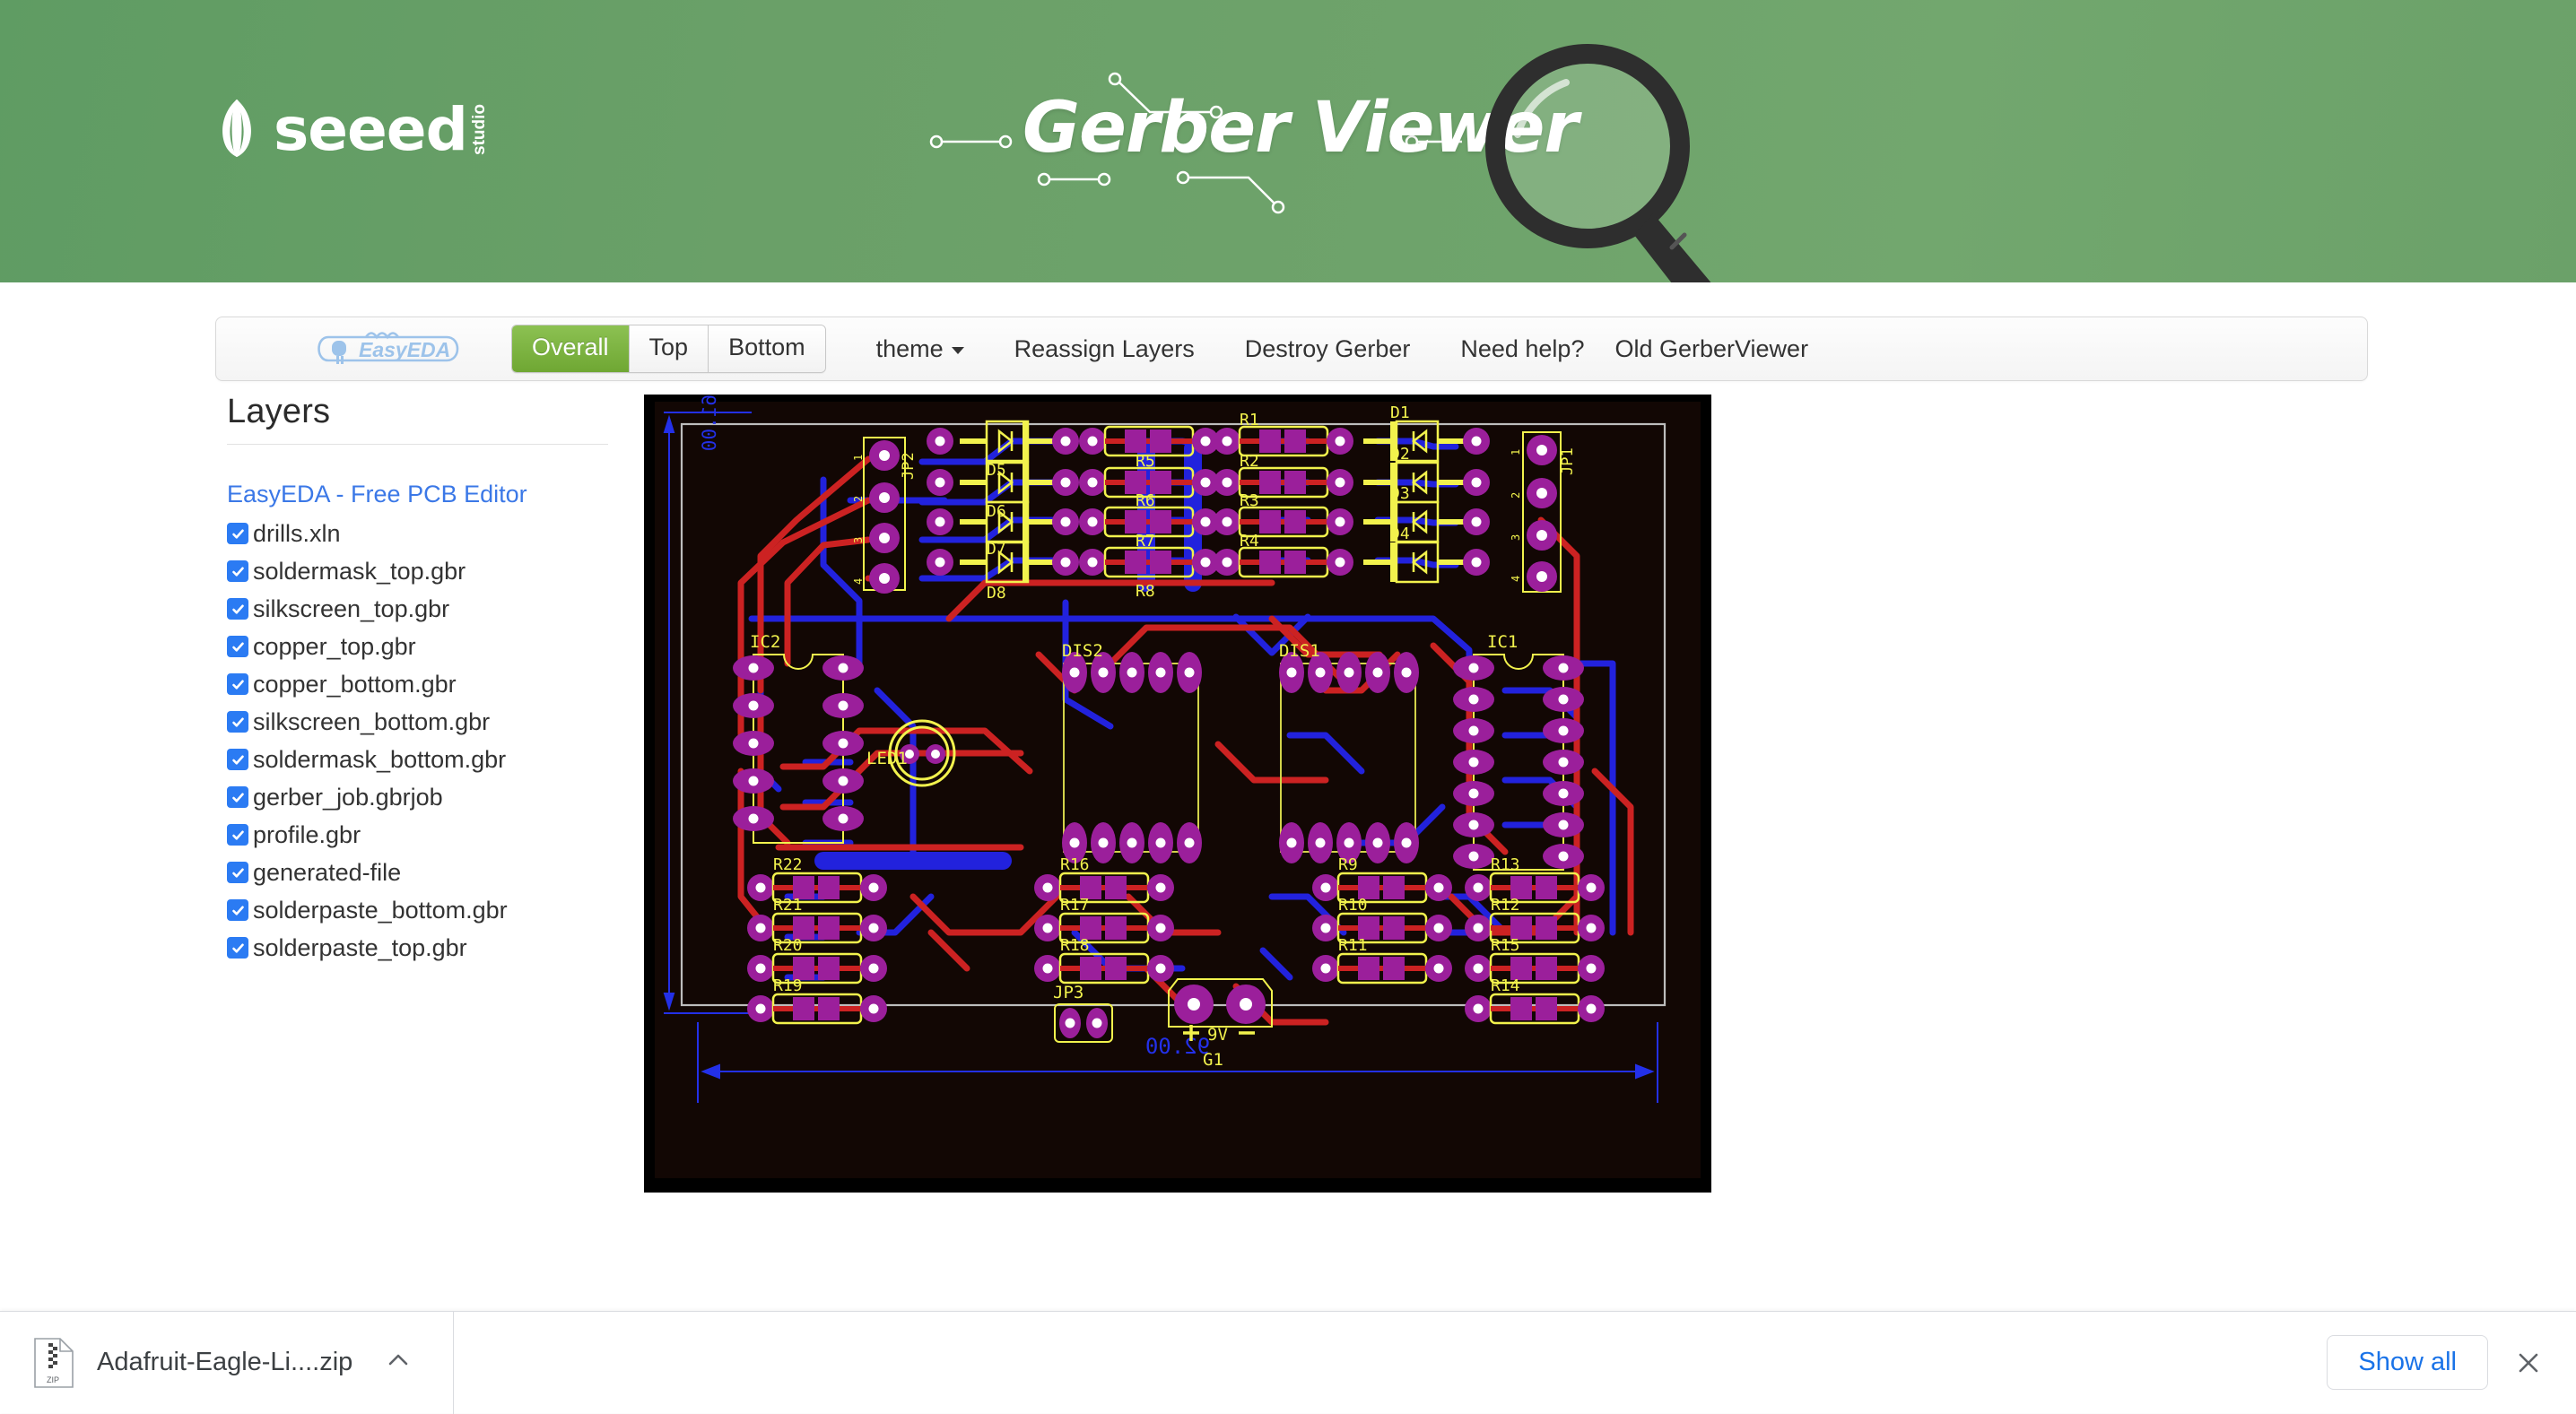 The width and height of the screenshot is (2576, 1414). Describe the element at coordinates (788, 906) in the screenshot. I see `svg-text: R21` at that location.